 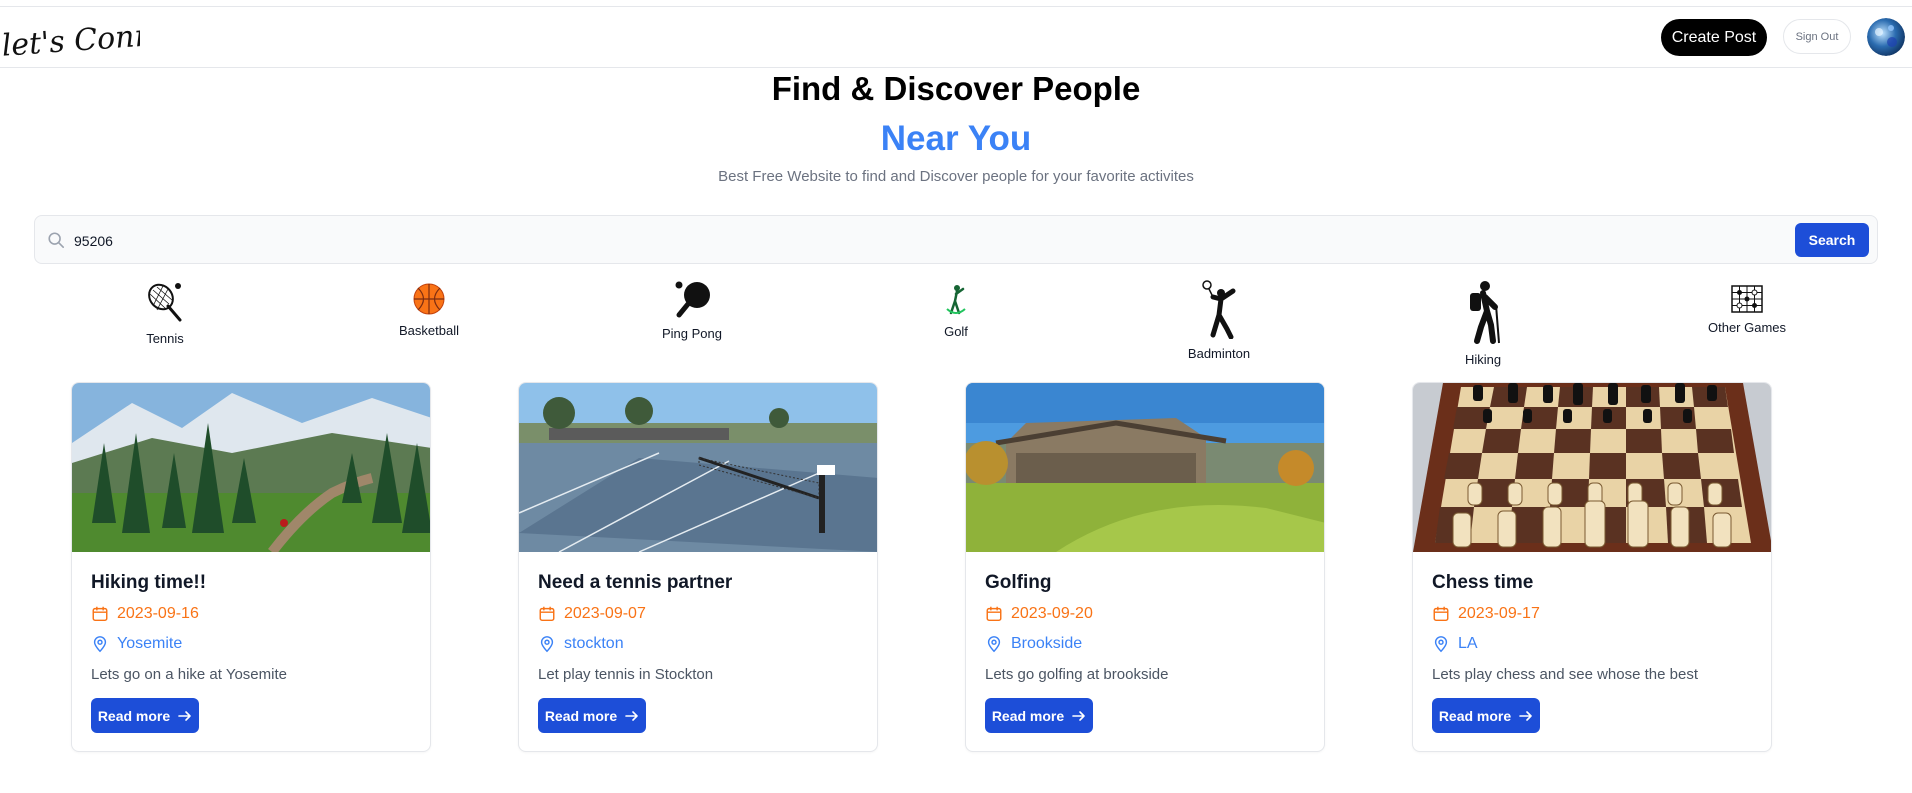 What do you see at coordinates (692, 299) in the screenshot?
I see `ping-pong-icon` at bounding box center [692, 299].